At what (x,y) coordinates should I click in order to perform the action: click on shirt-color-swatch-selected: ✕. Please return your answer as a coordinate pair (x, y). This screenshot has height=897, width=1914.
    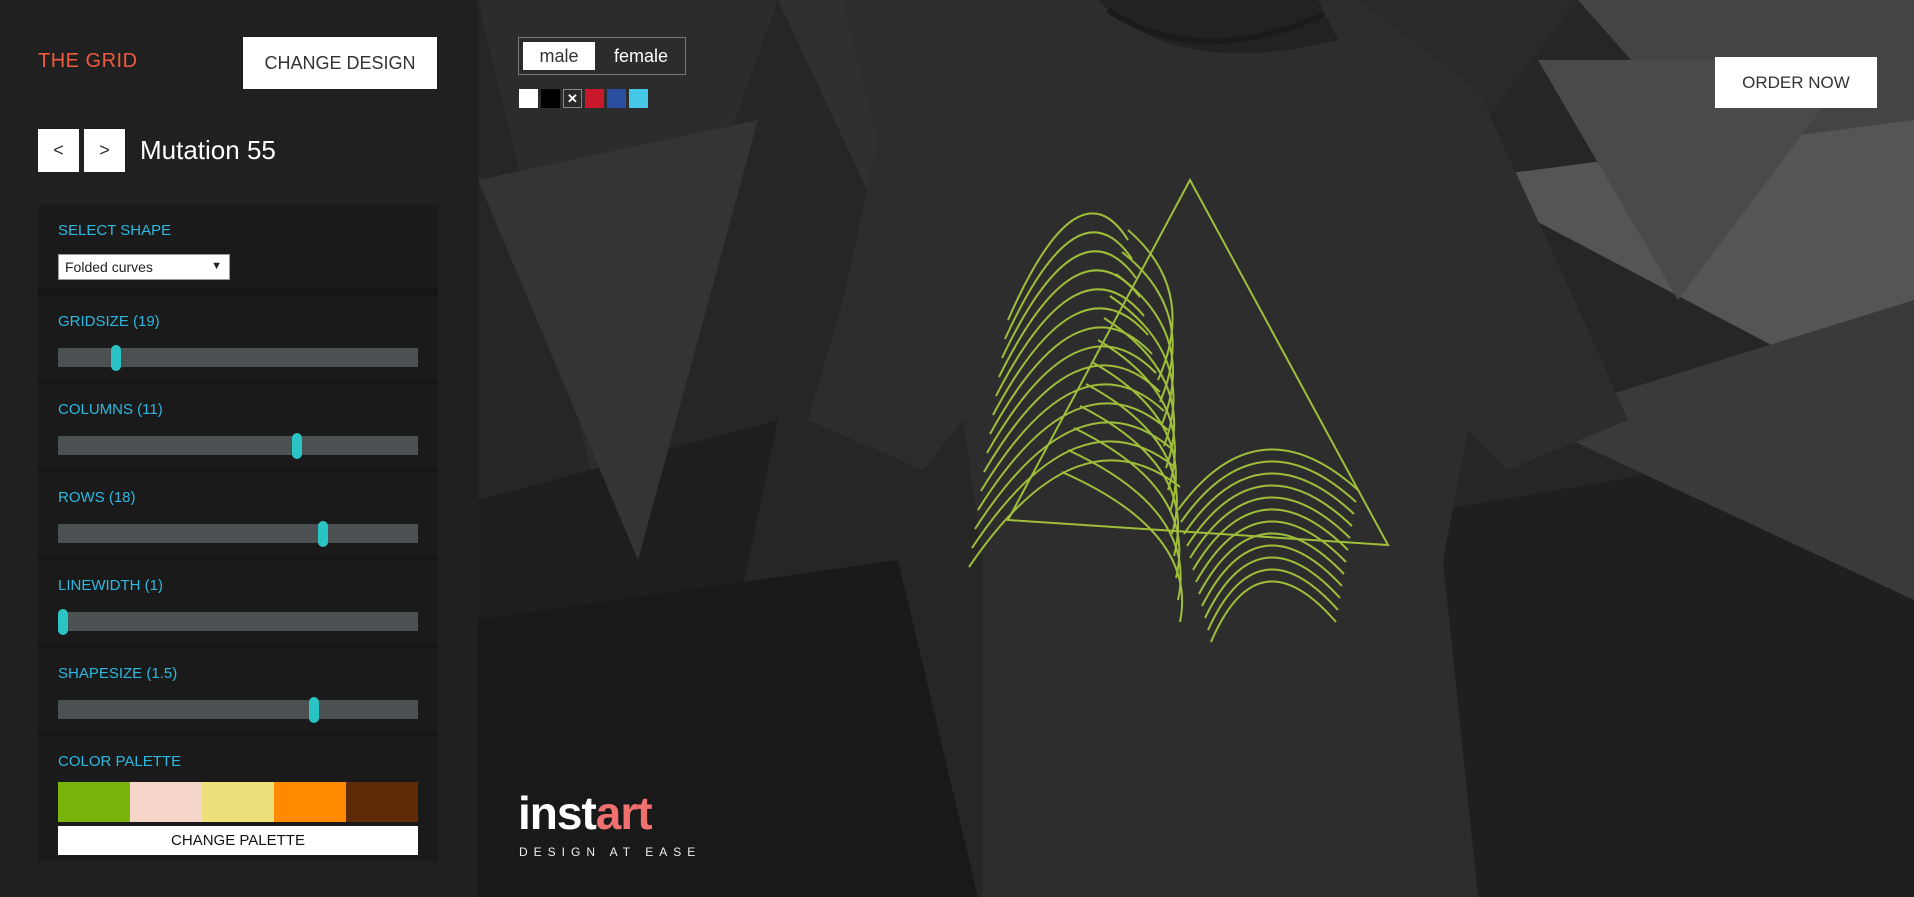
    Looking at the image, I should click on (572, 98).